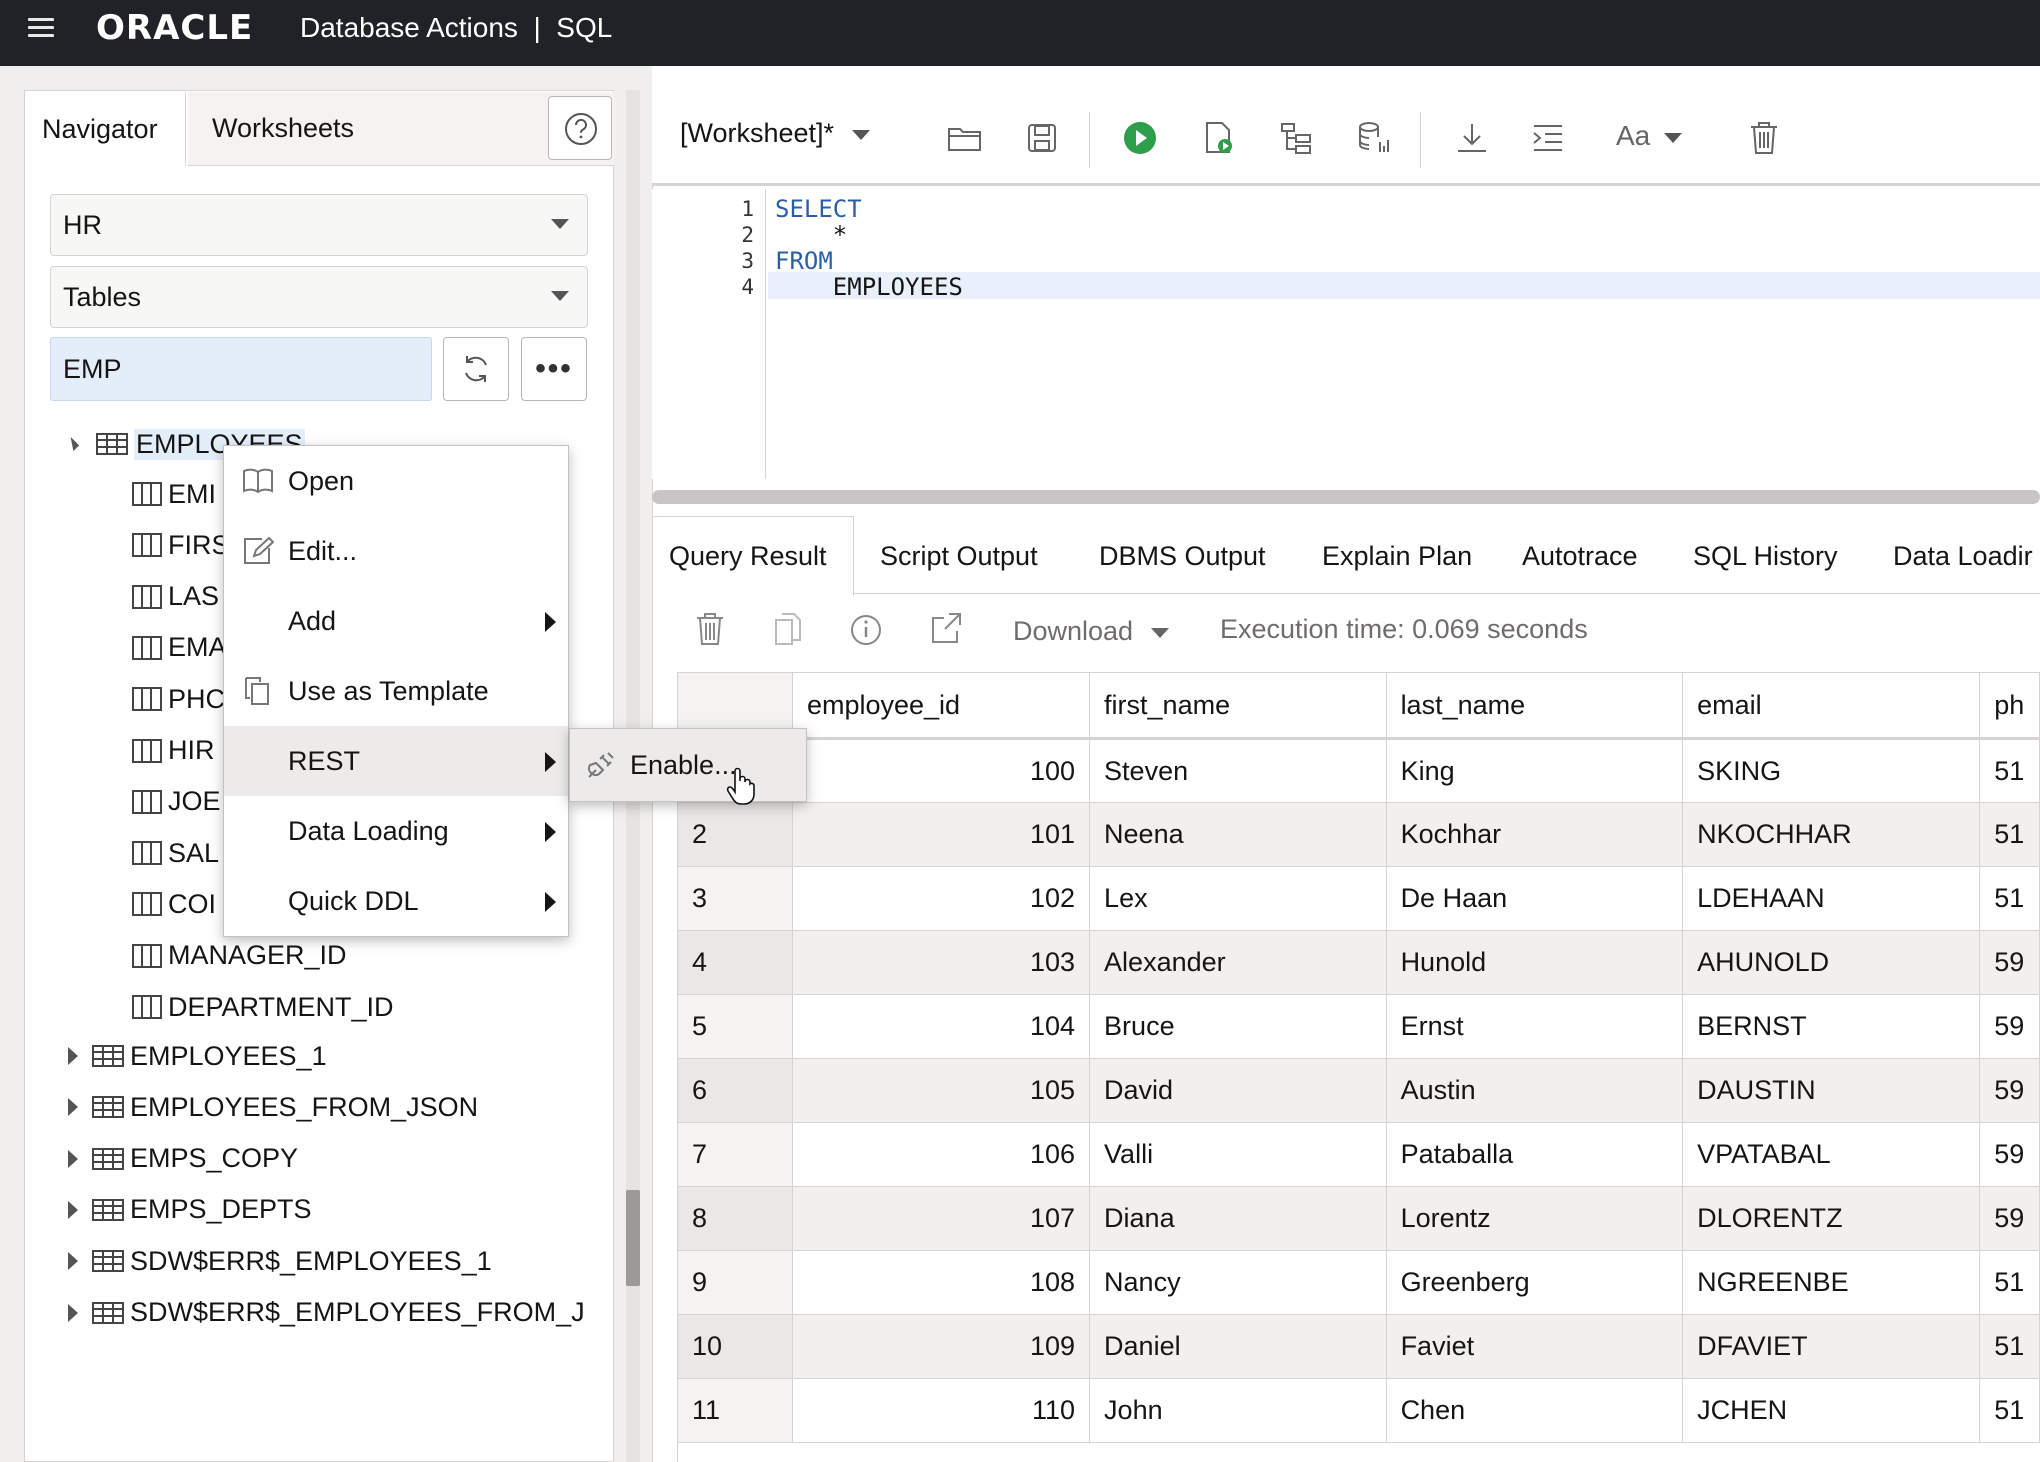 The width and height of the screenshot is (2040, 1462). I want to click on table-cell: DAUSTIN, so click(1831, 1090).